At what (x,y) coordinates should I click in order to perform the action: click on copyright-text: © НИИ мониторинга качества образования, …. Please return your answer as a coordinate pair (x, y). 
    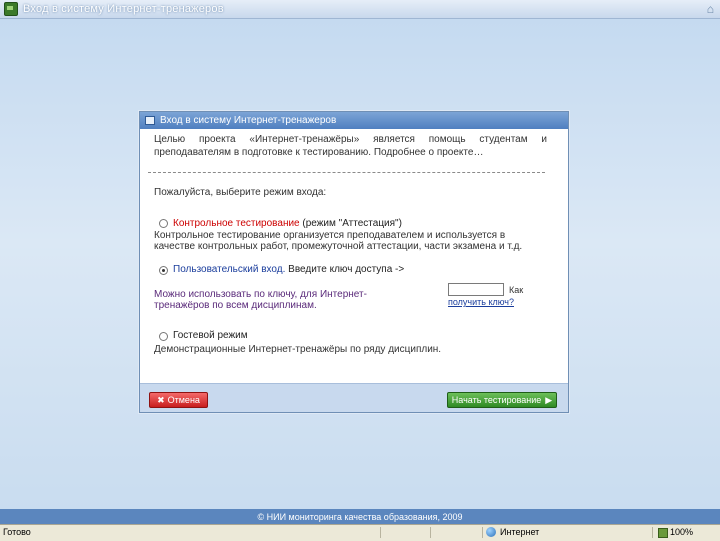
    Looking at the image, I should click on (360, 516).